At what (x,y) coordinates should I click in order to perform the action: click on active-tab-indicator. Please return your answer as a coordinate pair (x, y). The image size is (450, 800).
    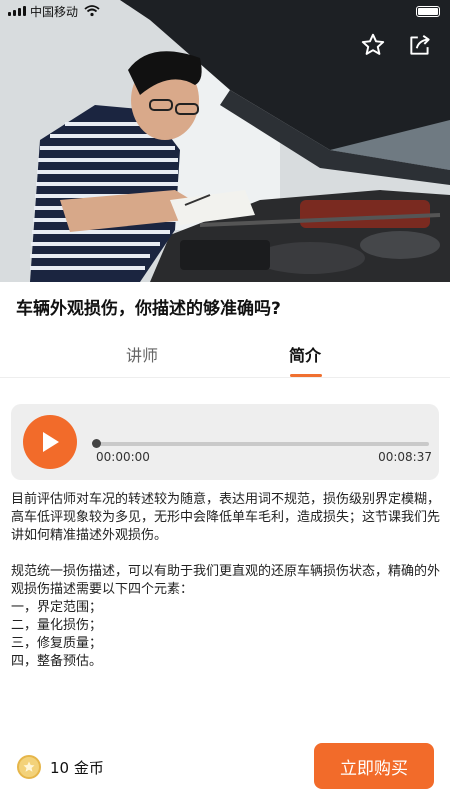
    Looking at the image, I should click on (306, 375).